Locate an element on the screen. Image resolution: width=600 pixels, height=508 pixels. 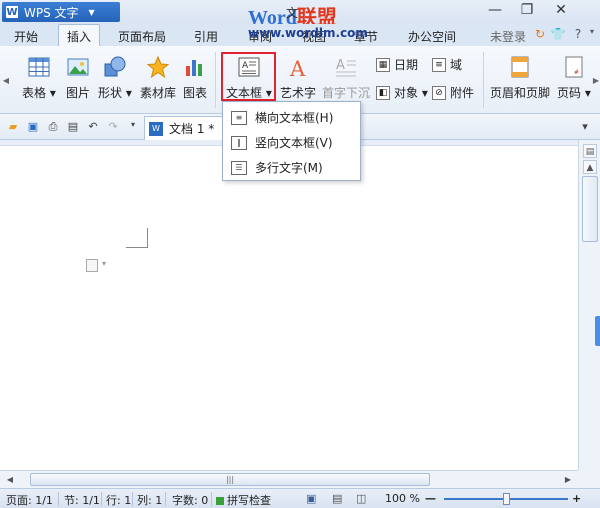
scroll-bookmark-icon: ▤ is located at coordinates (590, 151).